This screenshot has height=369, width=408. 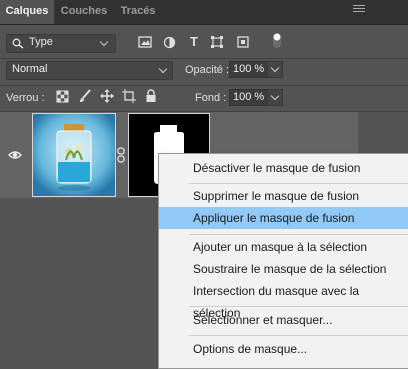 What do you see at coordinates (248, 97) in the screenshot?
I see `fill-field: 100 %` at bounding box center [248, 97].